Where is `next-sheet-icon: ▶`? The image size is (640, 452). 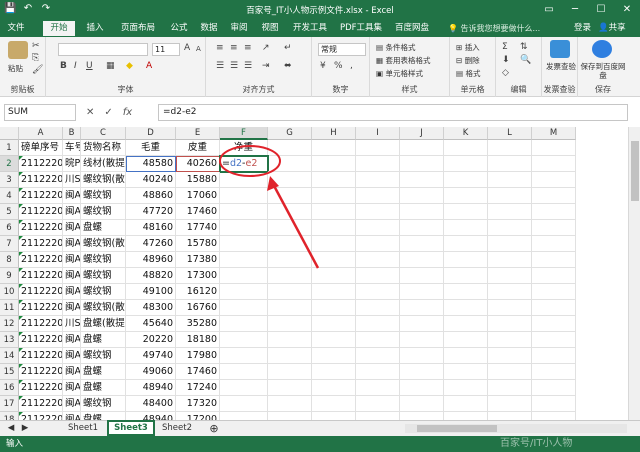 next-sheet-icon: ▶ is located at coordinates (25, 428).